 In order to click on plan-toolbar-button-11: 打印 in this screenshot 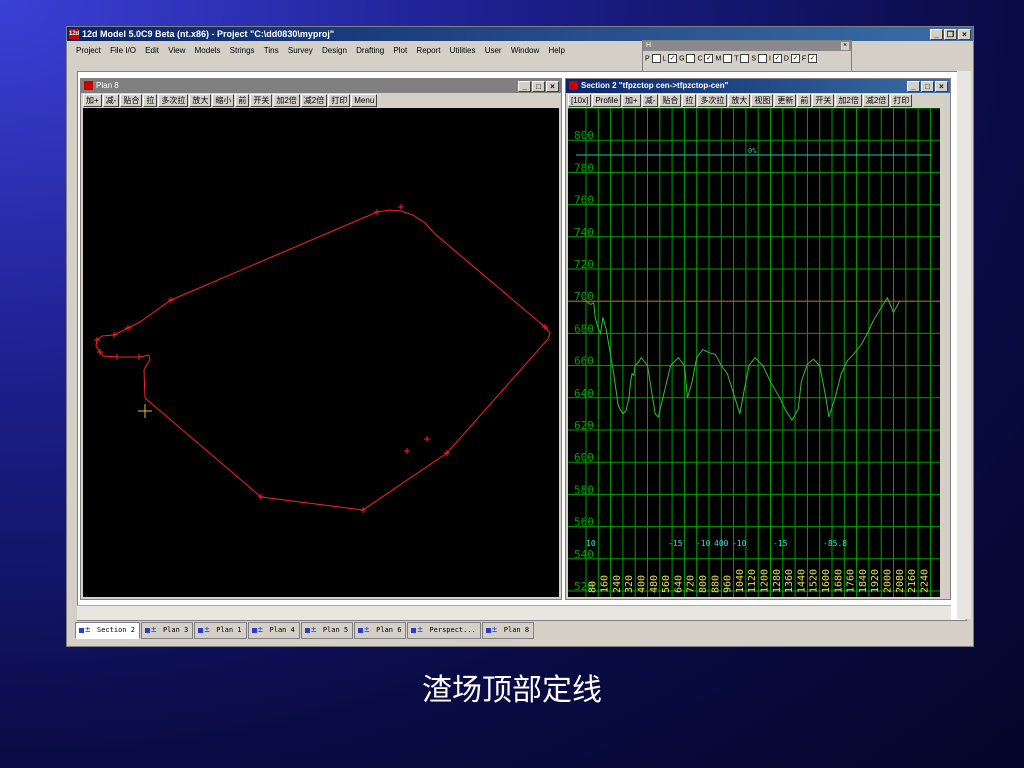, I will do `click(339, 100)`.